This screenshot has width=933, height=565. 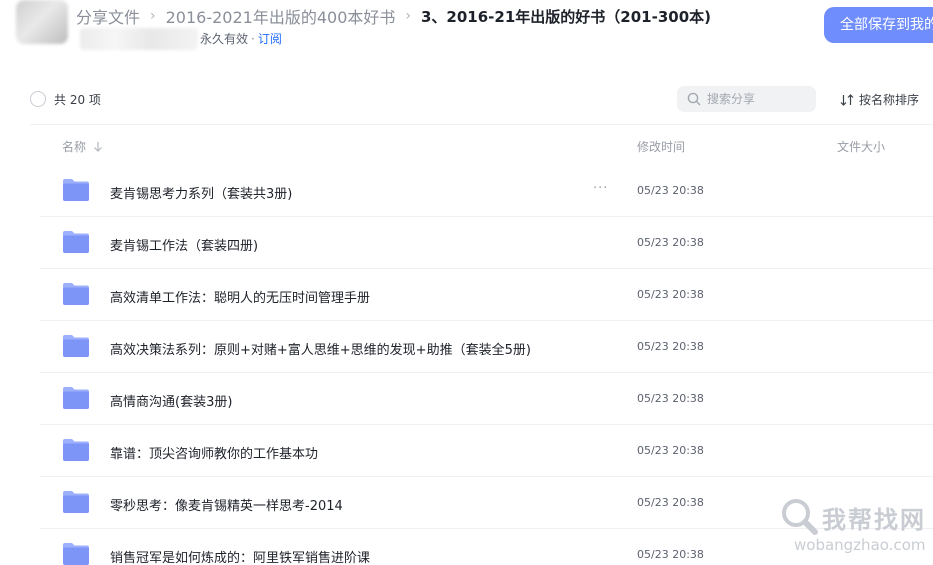 What do you see at coordinates (878, 25) in the screenshot?
I see `save-all-button: 全部保存到我的` at bounding box center [878, 25].